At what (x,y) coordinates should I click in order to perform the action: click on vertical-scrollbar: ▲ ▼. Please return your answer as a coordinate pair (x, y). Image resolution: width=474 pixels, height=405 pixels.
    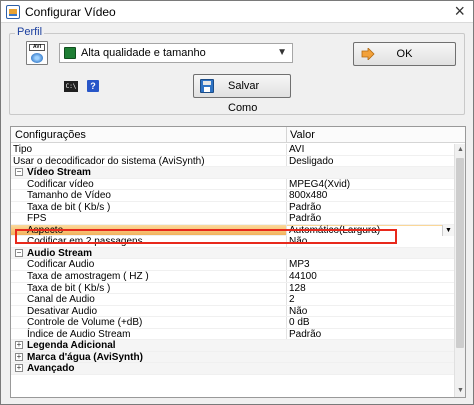
    Looking at the image, I should click on (459, 270).